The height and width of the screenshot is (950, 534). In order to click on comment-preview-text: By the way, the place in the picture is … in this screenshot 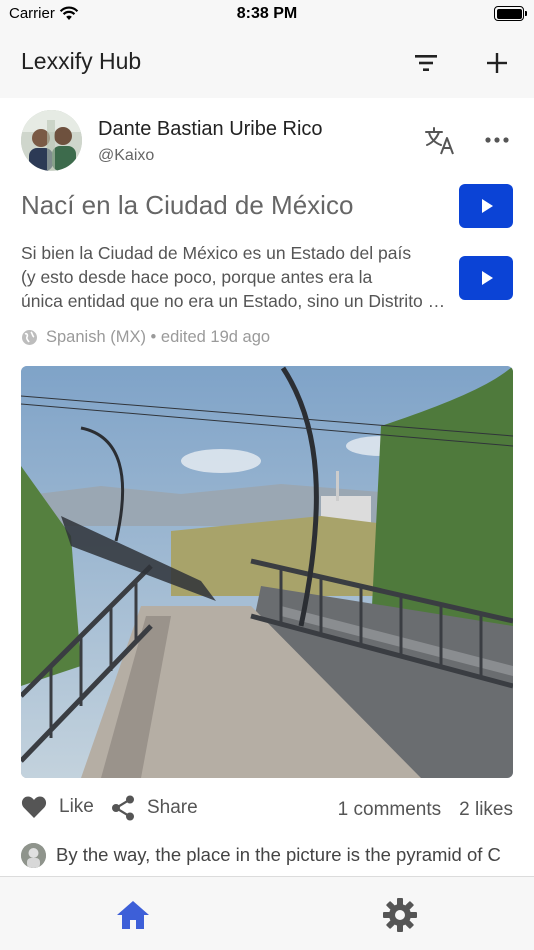, I will do `click(278, 854)`.